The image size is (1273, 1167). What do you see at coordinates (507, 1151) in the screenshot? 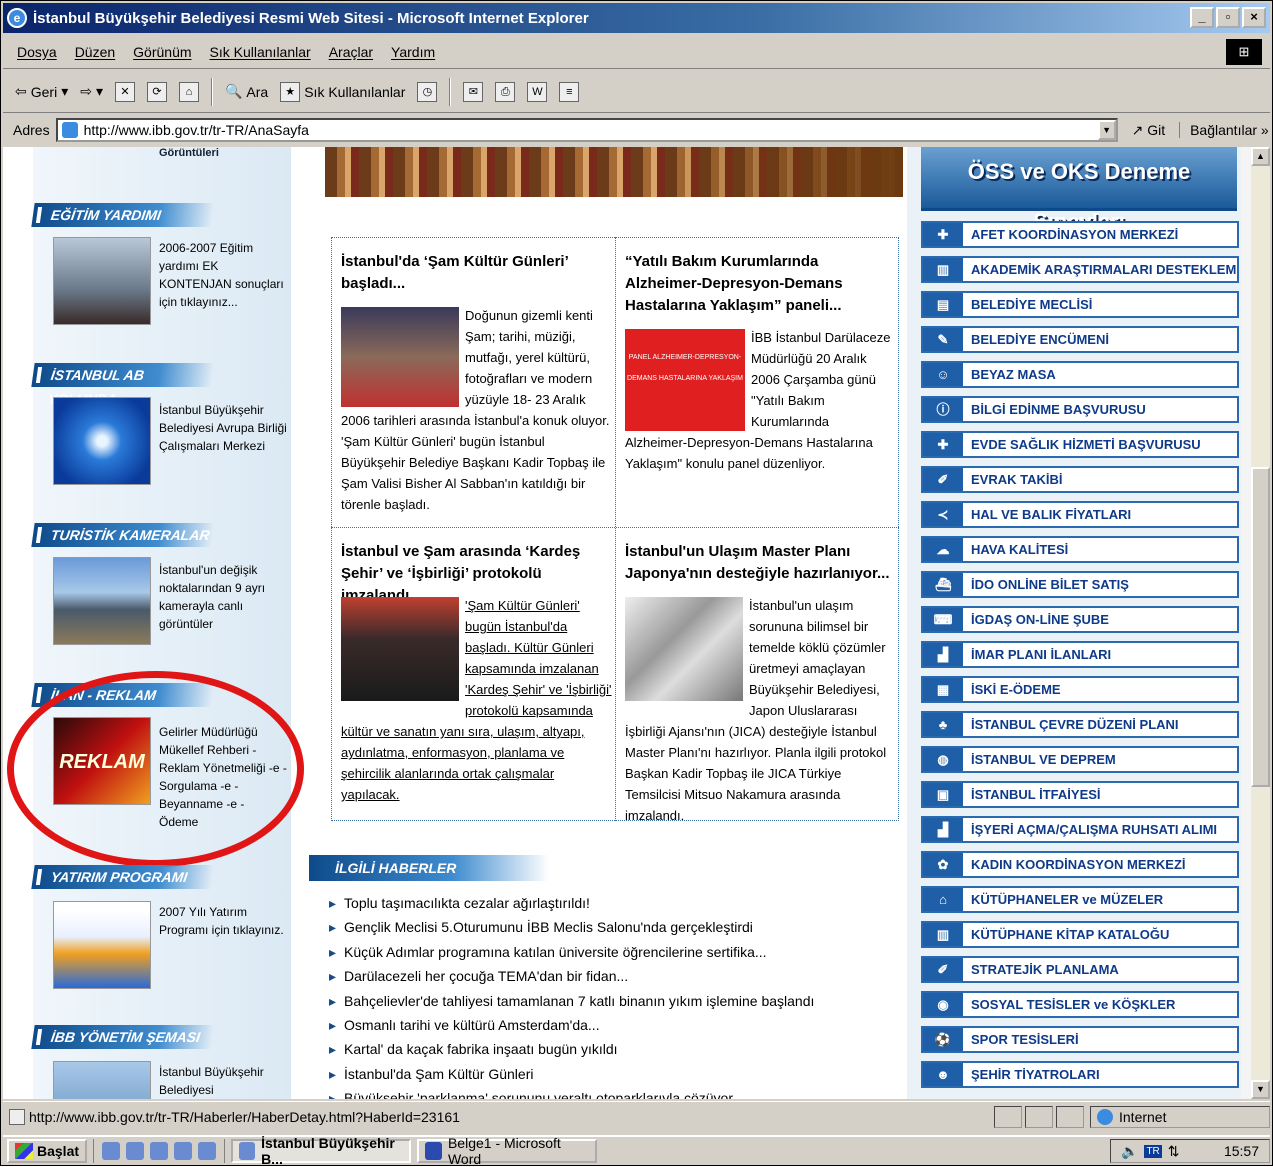
I see `task-word: Belge1 - Microsoft Word` at bounding box center [507, 1151].